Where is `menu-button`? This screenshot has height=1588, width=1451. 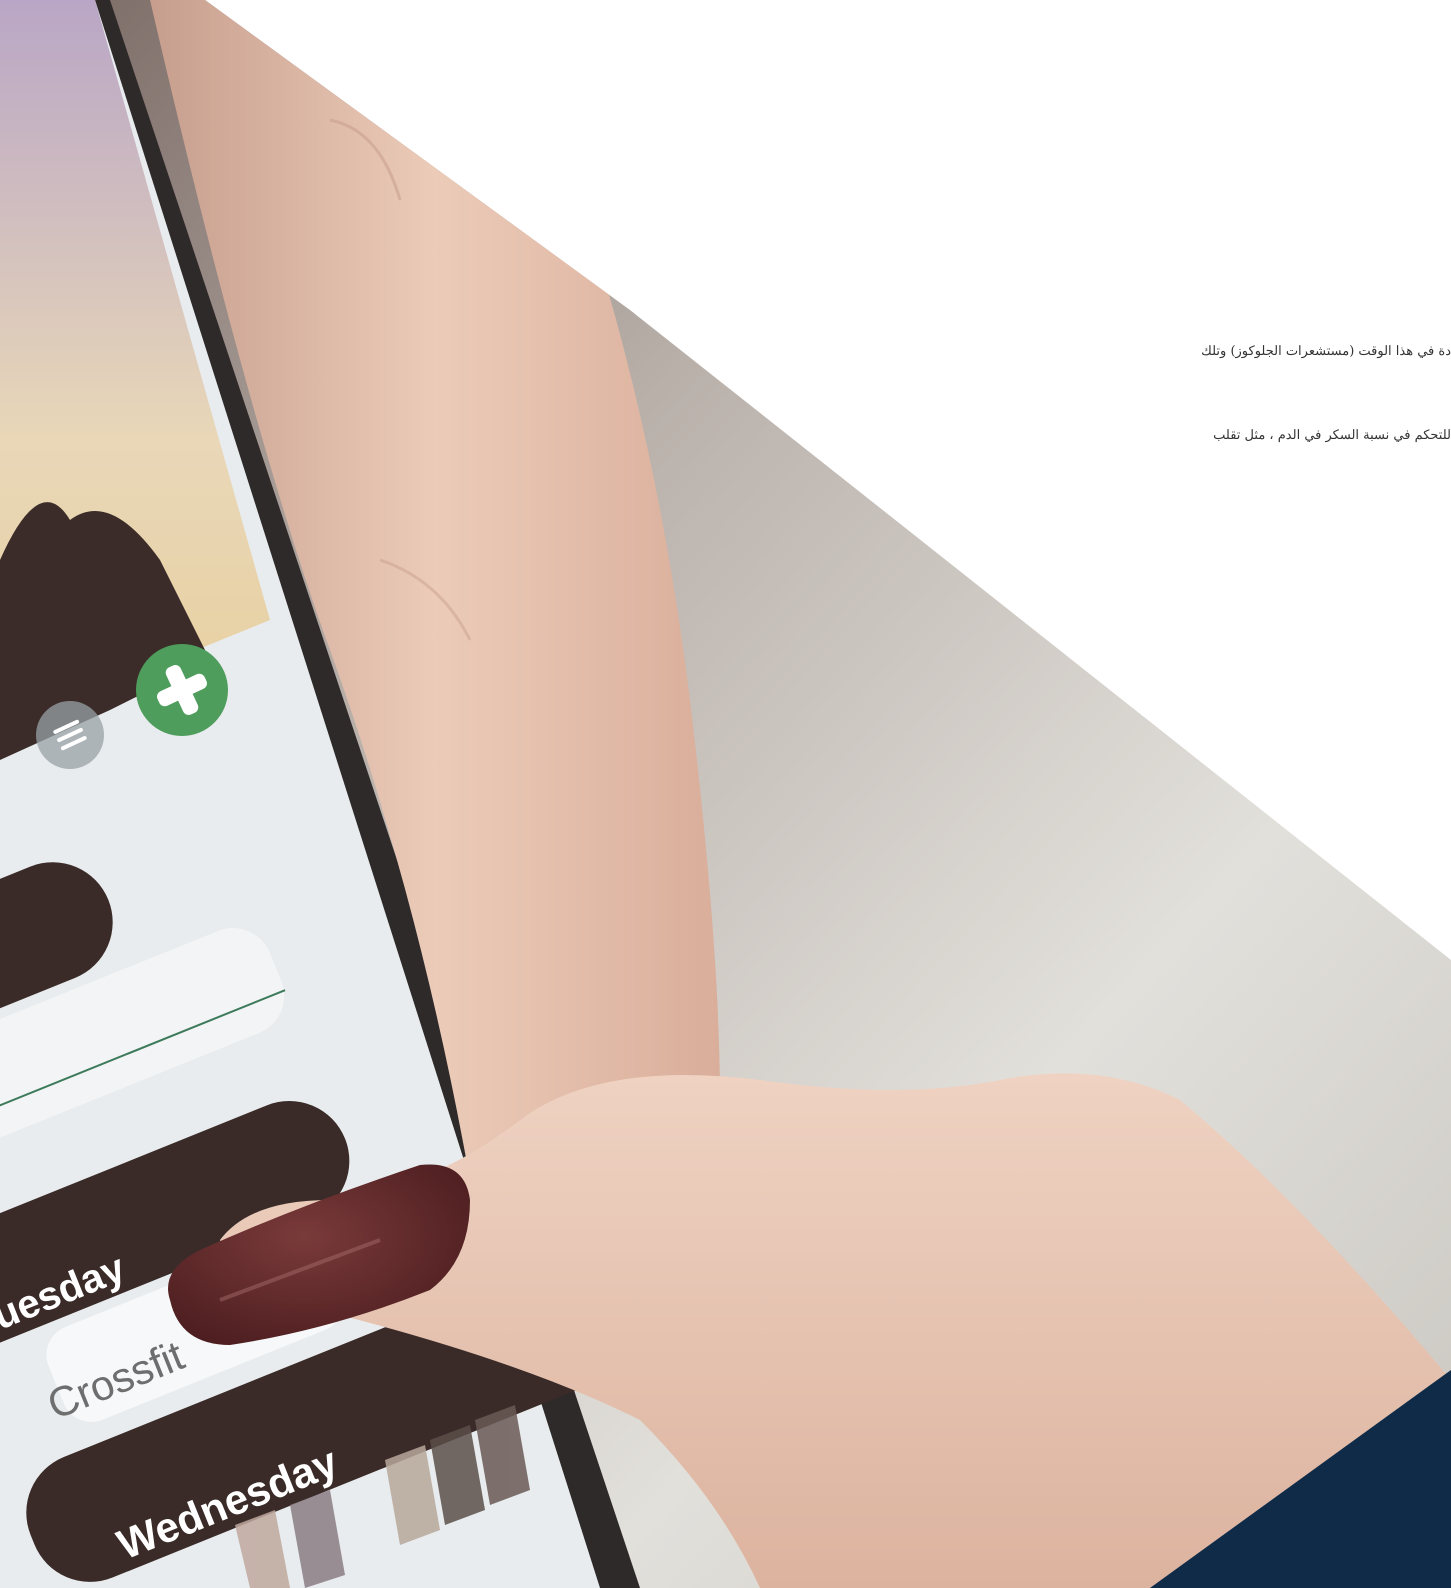
menu-button is located at coordinates (70, 735).